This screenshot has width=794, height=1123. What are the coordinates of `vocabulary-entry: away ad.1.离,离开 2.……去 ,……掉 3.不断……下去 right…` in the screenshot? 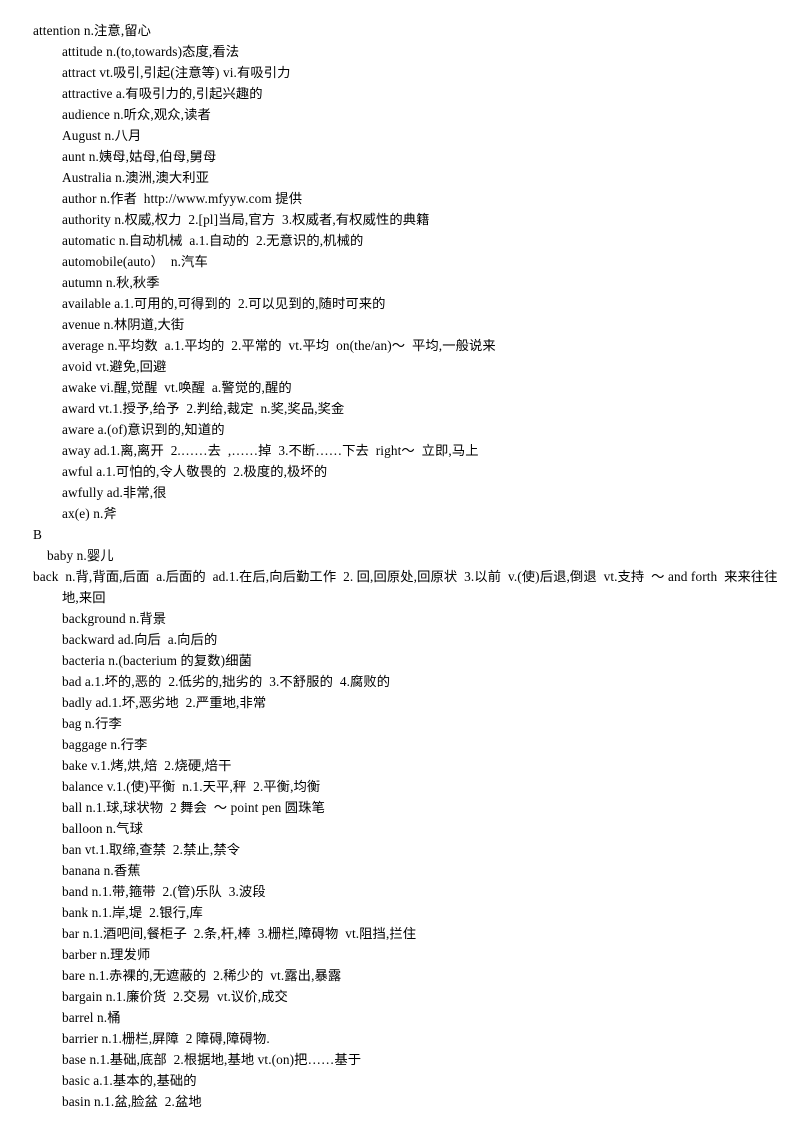 It's located at (270, 450).